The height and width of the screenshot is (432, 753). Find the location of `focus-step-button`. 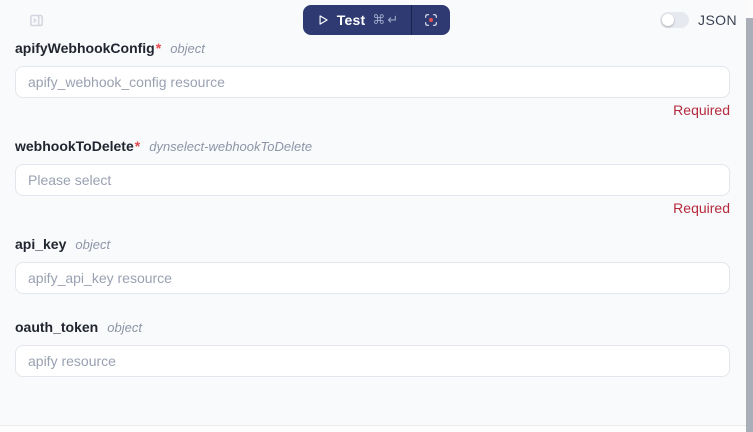

focus-step-button is located at coordinates (431, 20).